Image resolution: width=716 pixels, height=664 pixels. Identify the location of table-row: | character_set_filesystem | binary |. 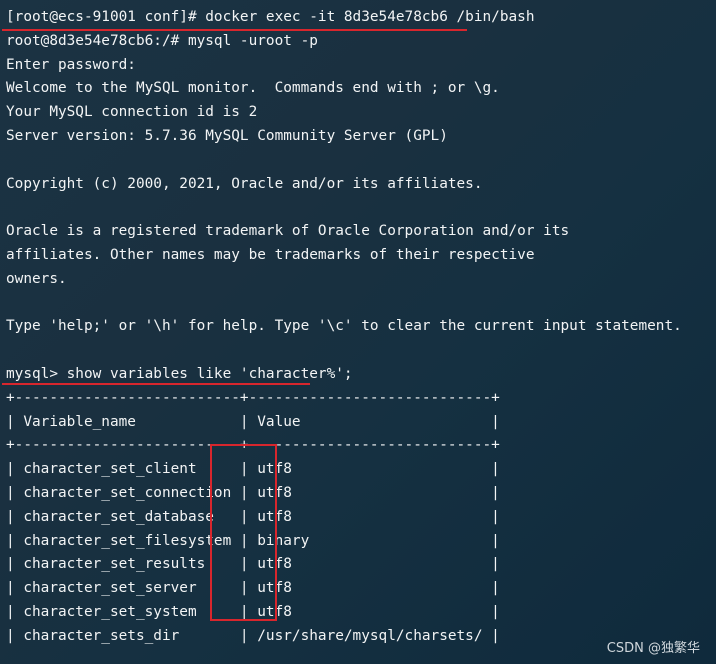
(253, 540).